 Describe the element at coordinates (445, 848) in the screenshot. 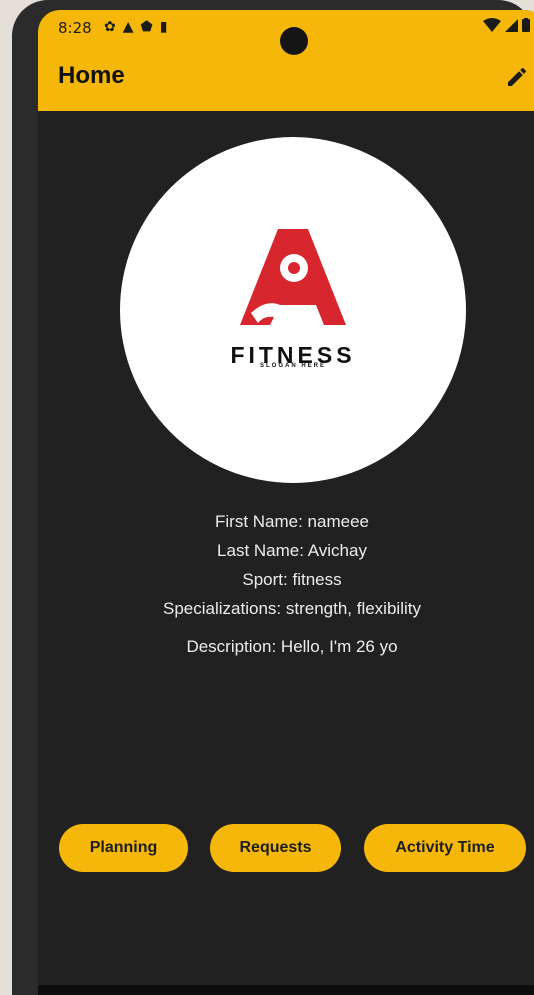

I see `activity-time-button: Activity Time` at that location.